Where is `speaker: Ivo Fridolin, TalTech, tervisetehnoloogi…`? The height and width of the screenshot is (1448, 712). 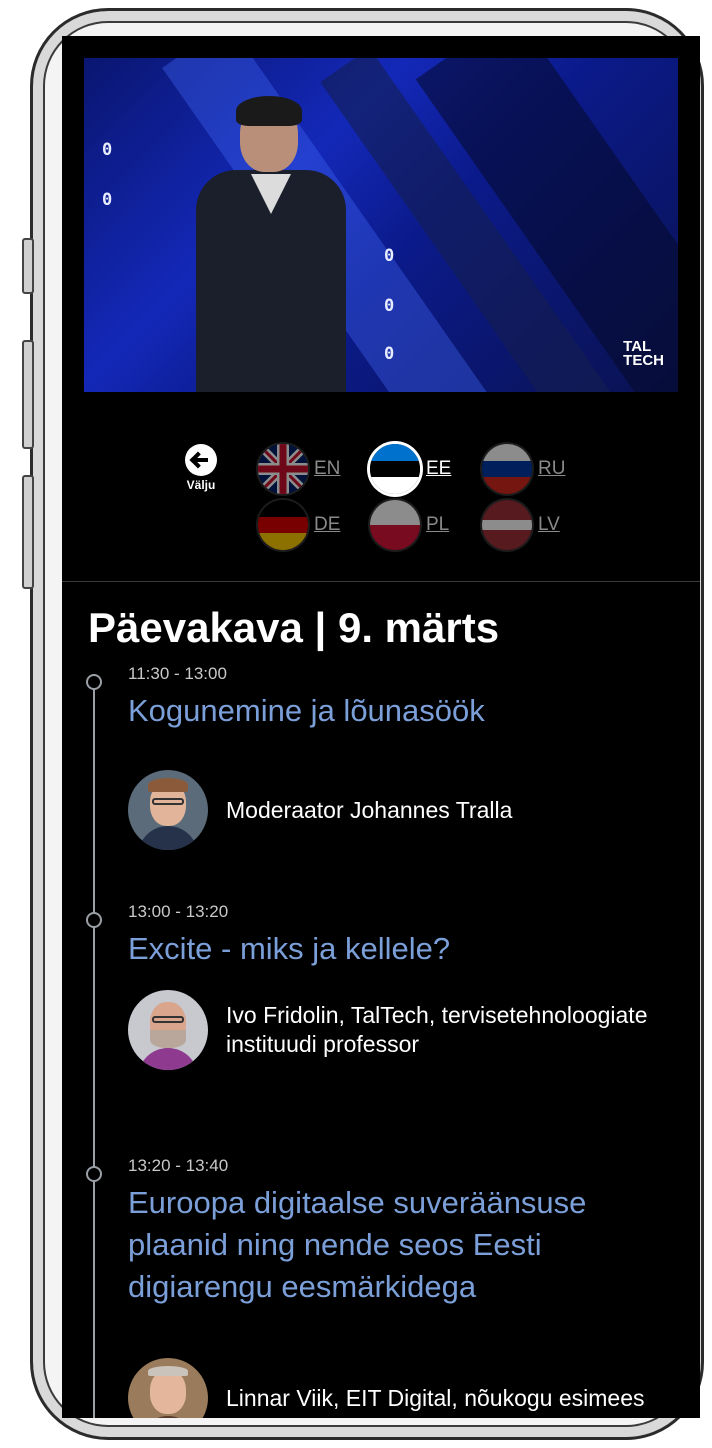
speaker: Ivo Fridolin, TalTech, tervisetehnoloogi… is located at coordinates (392, 1030).